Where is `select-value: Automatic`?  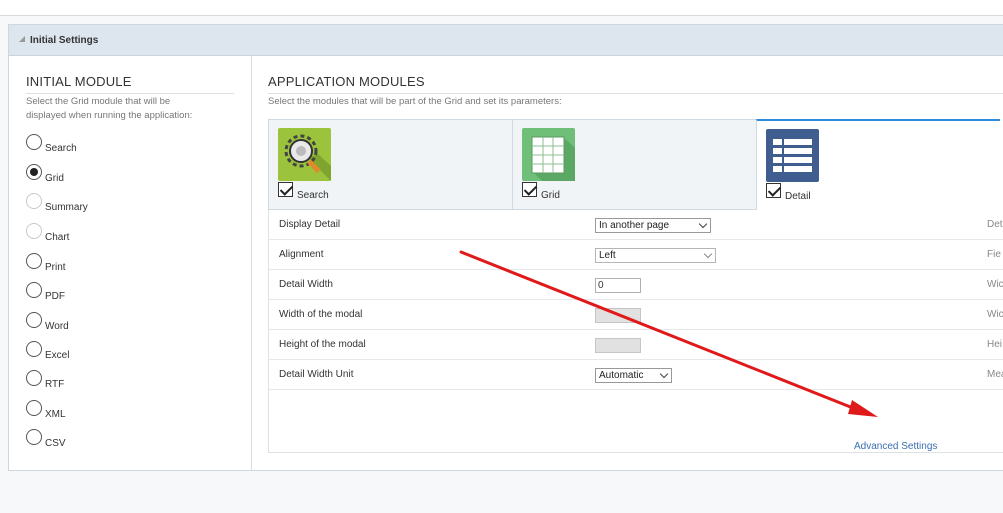
select-value: Automatic is located at coordinates (621, 375).